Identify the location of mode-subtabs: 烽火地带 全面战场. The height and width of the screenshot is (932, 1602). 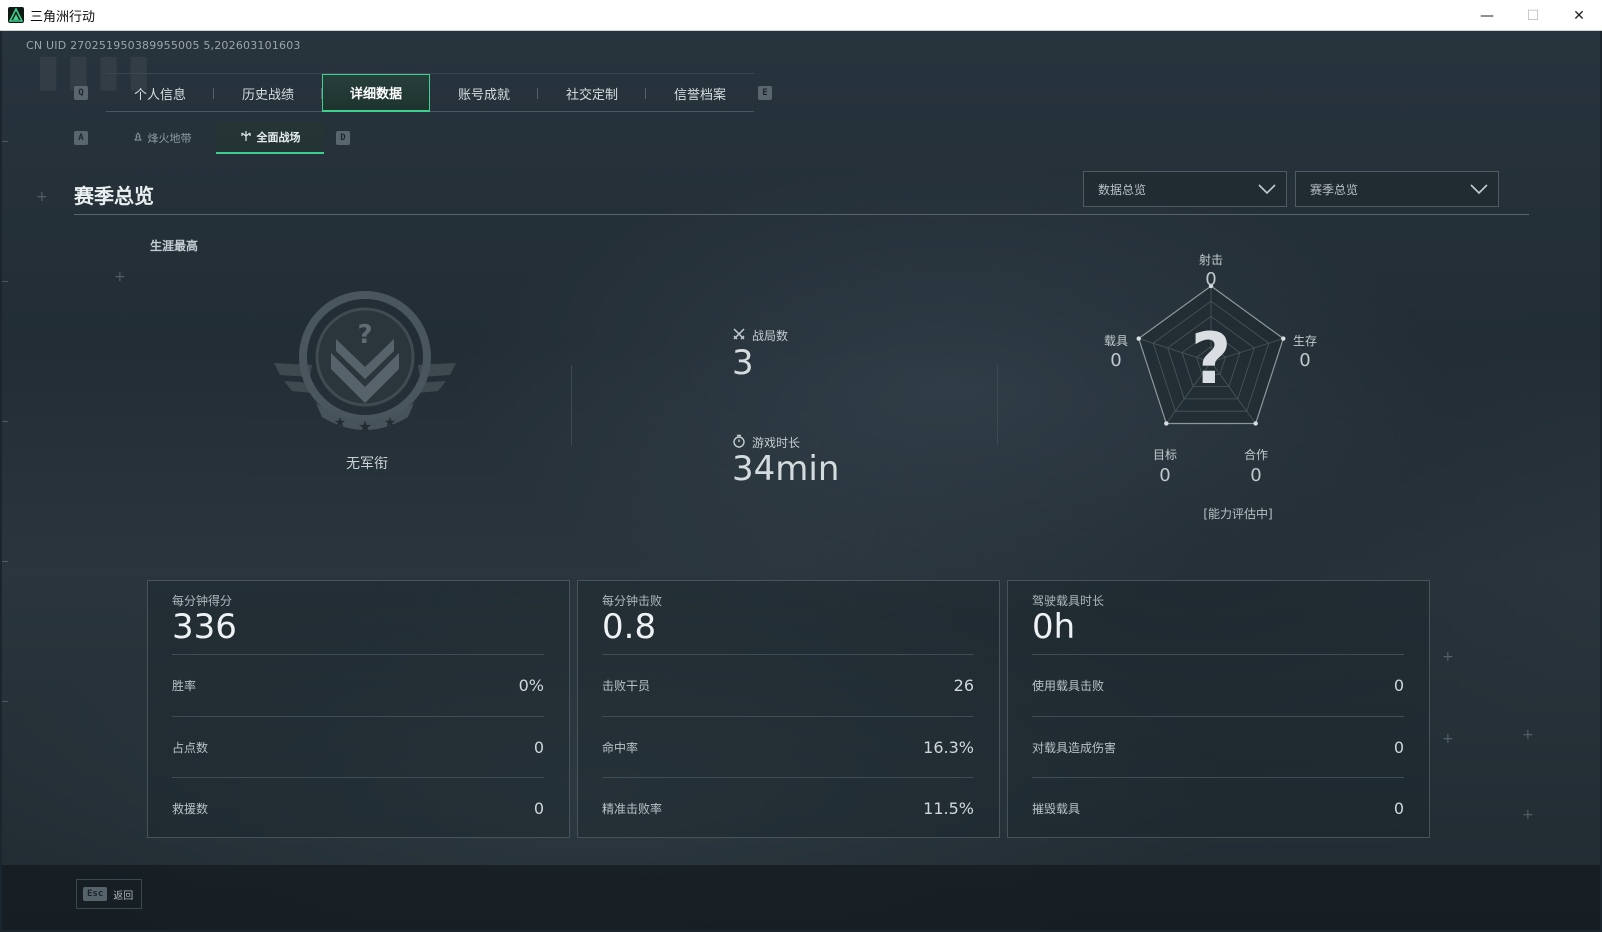
(216, 138).